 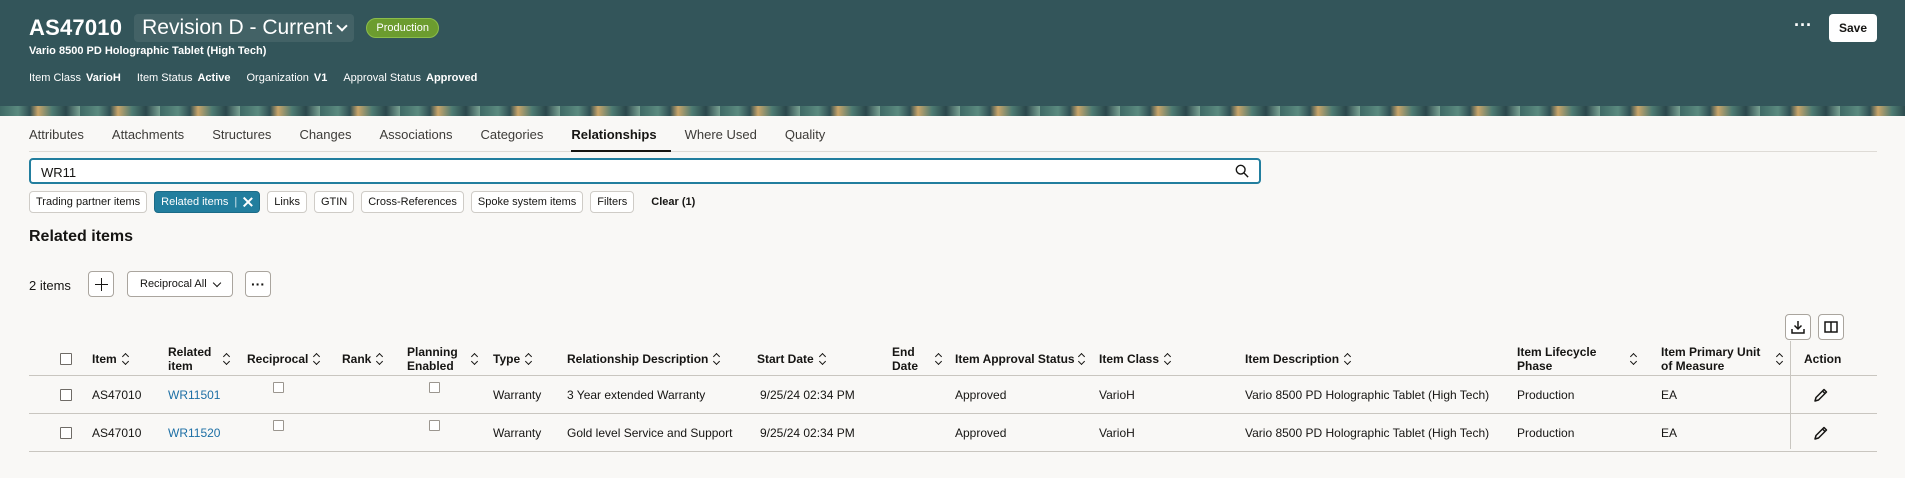 I want to click on search-box, so click(x=645, y=171).